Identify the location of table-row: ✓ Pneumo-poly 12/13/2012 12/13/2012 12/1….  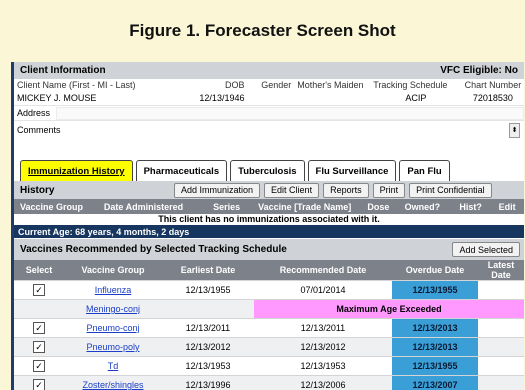
(269, 347).